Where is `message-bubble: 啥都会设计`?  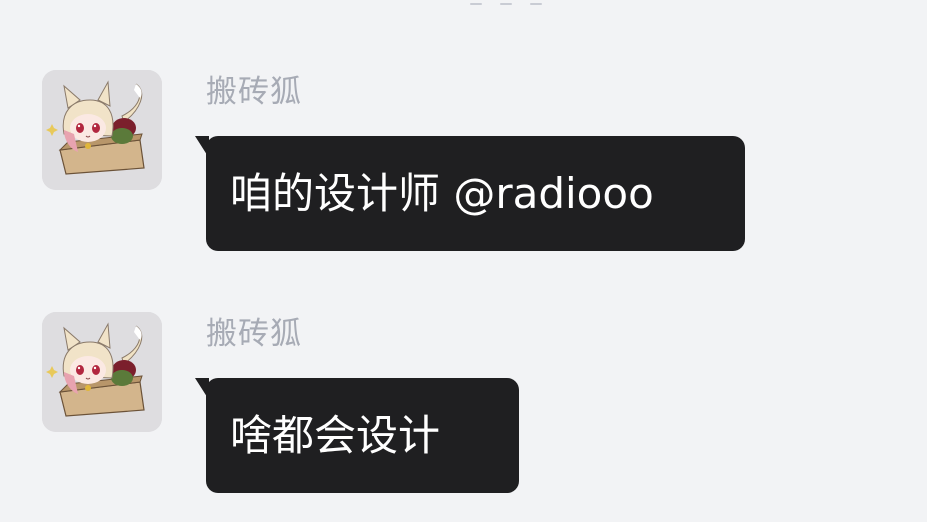 message-bubble: 啥都会设计 is located at coordinates (357, 435).